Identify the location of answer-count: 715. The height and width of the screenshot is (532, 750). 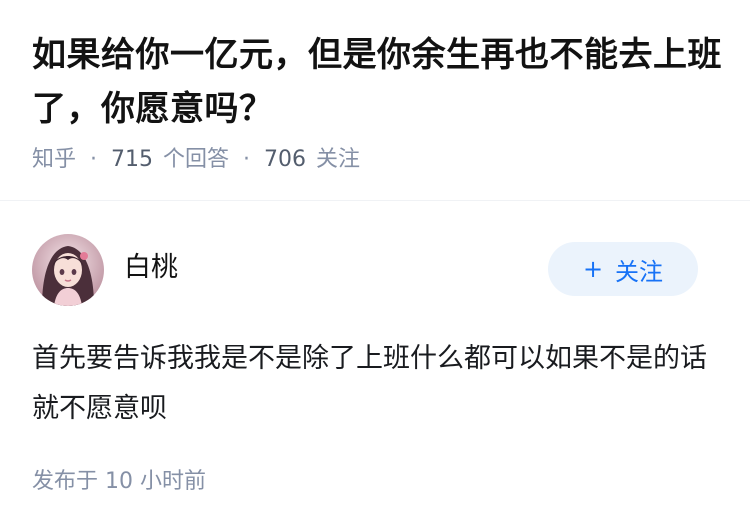
(132, 159).